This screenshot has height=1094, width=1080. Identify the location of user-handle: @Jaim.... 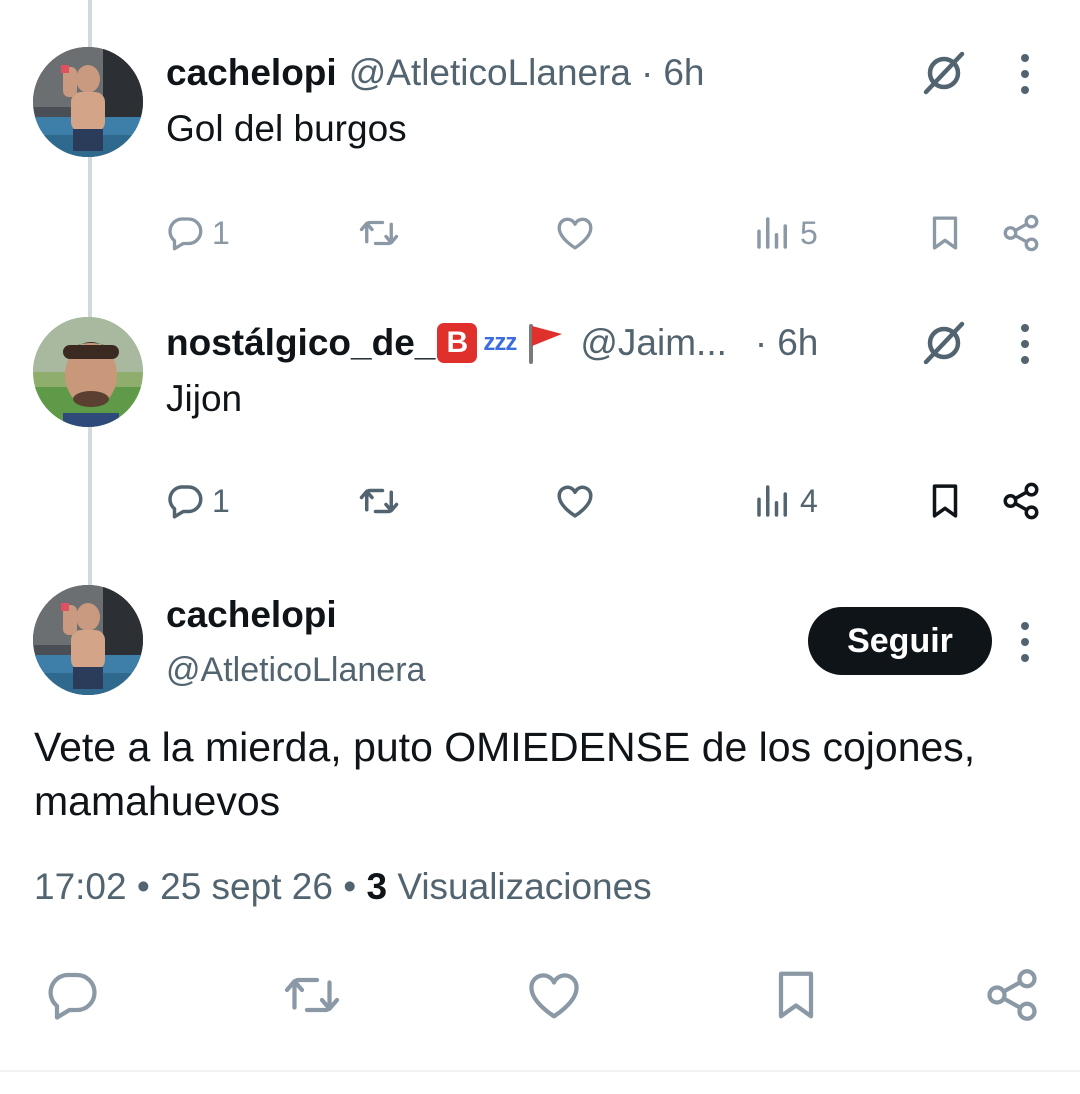
(653, 343).